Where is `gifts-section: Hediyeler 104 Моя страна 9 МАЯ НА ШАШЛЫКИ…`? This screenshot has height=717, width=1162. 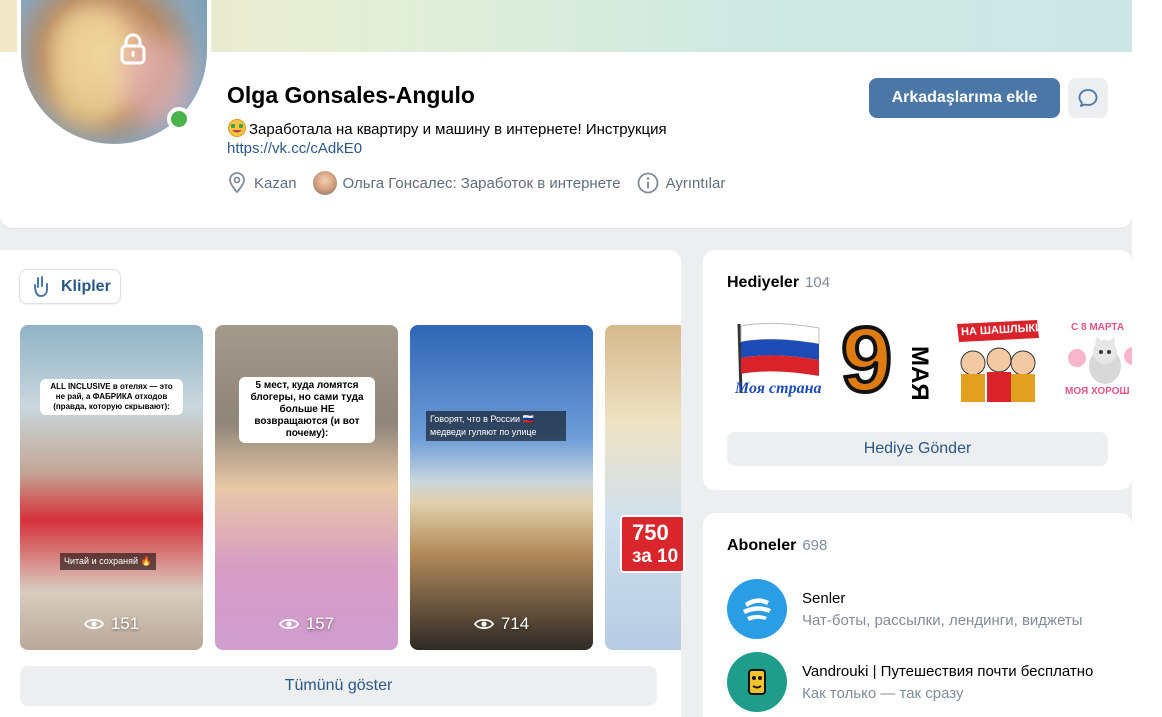
gifts-section: Hediyeler 104 Моя страна 9 МАЯ НА ШАШЛЫКИ… is located at coordinates (917, 370).